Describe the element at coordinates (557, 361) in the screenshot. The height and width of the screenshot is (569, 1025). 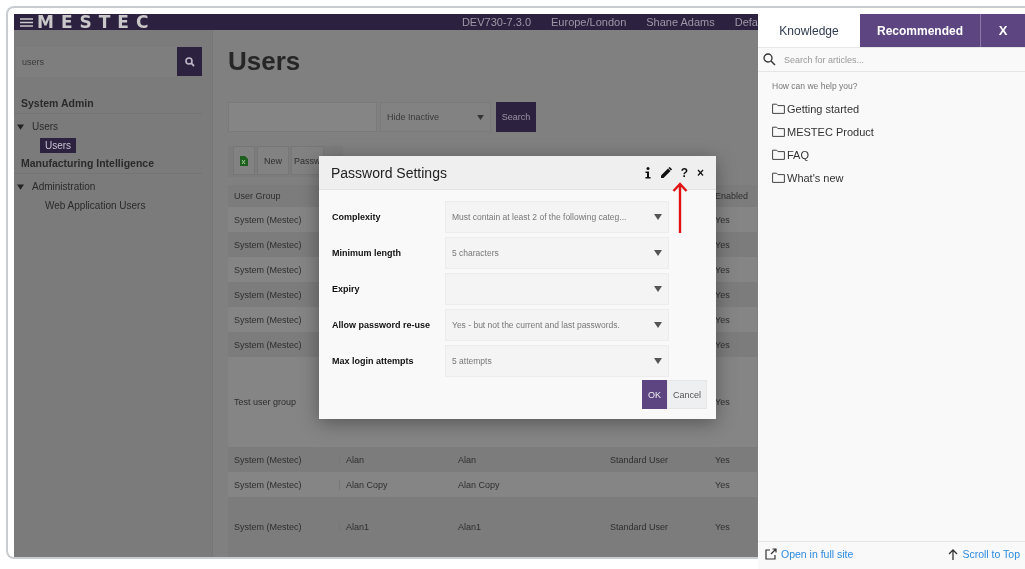
I see `dropdown: 5 attempts` at that location.